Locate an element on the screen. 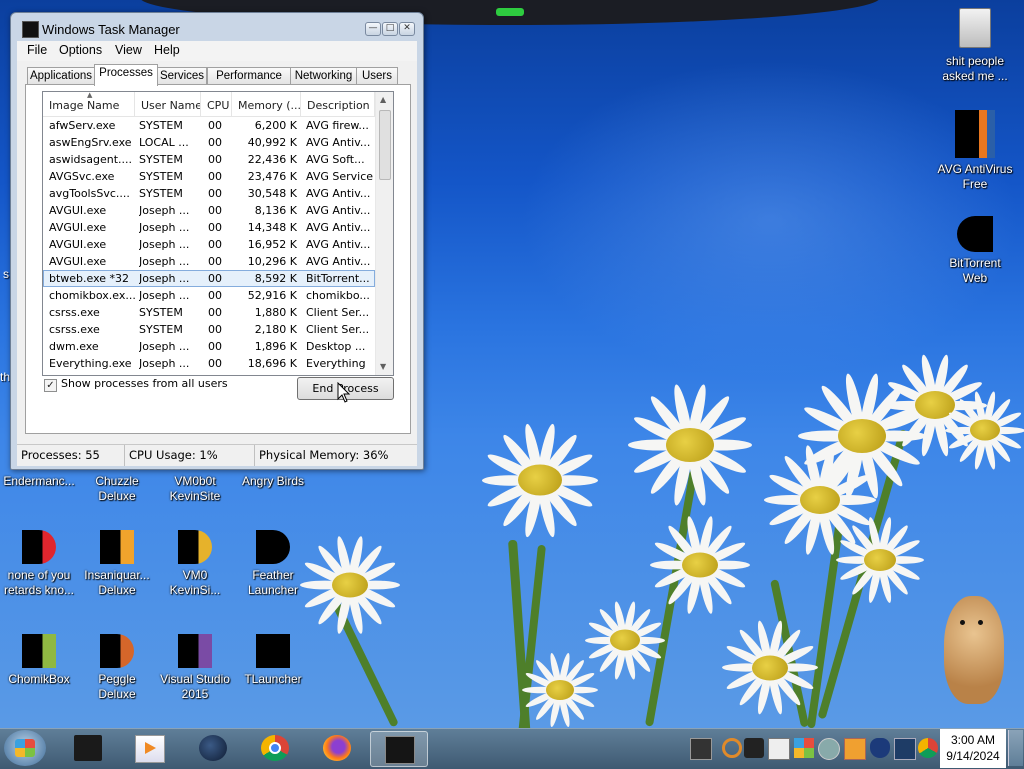 This screenshot has width=1024, height=769. windows-logo-icon is located at coordinates (25, 748).